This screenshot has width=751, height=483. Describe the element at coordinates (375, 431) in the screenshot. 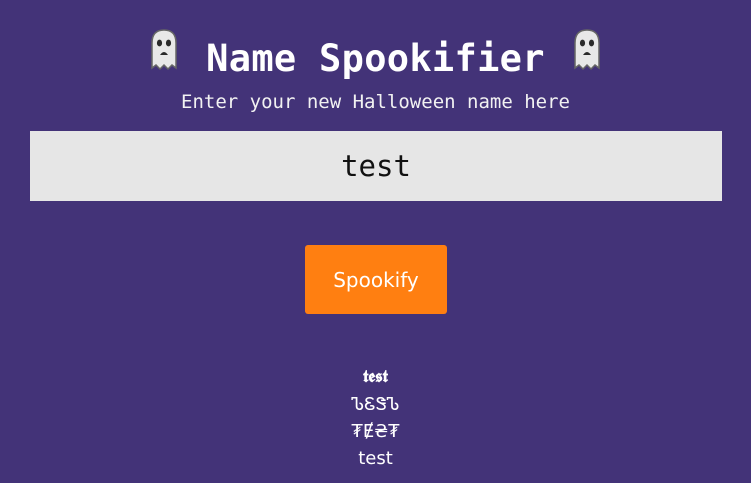

I see `result-currency: ₮Ɇ₴₮` at that location.